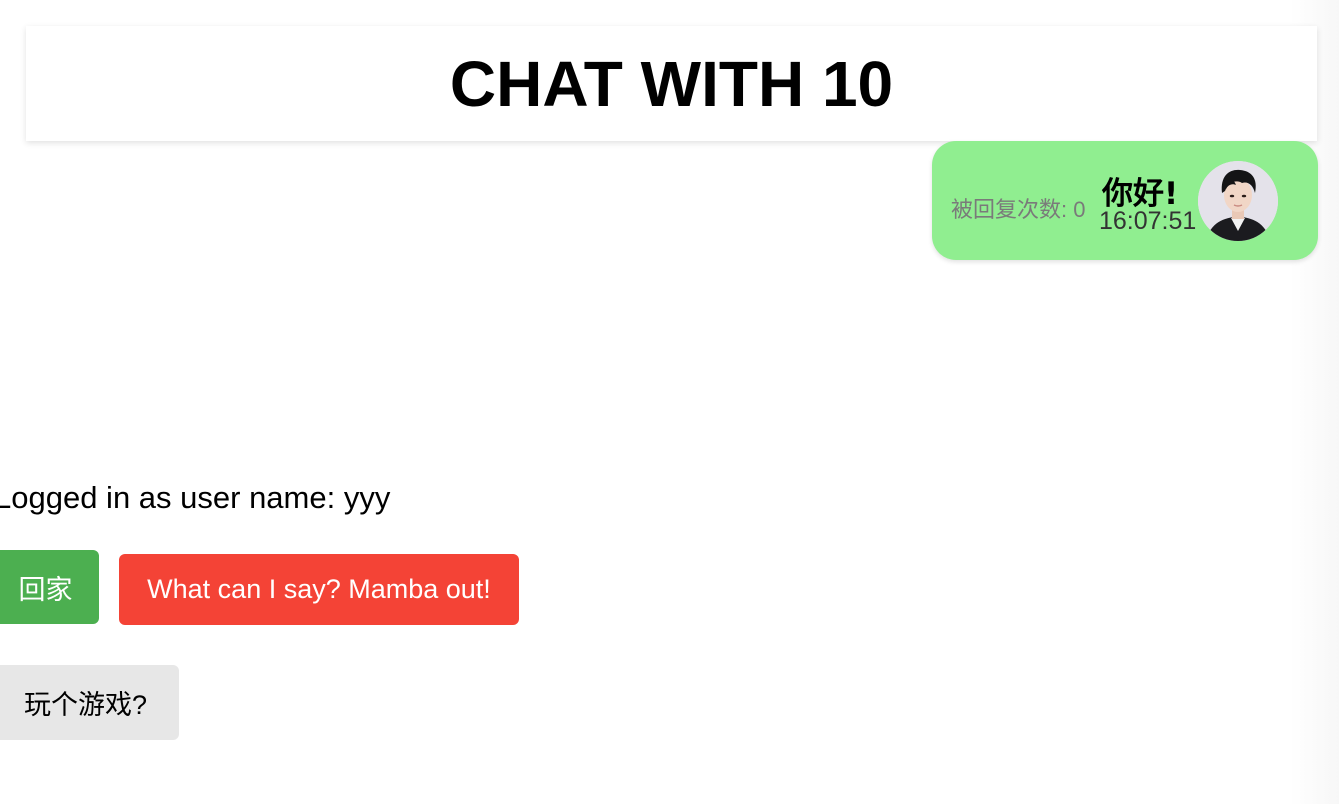 This screenshot has width=1339, height=804. Describe the element at coordinates (1018, 209) in the screenshot. I see `reply-count: 被回复次数: 0` at that location.